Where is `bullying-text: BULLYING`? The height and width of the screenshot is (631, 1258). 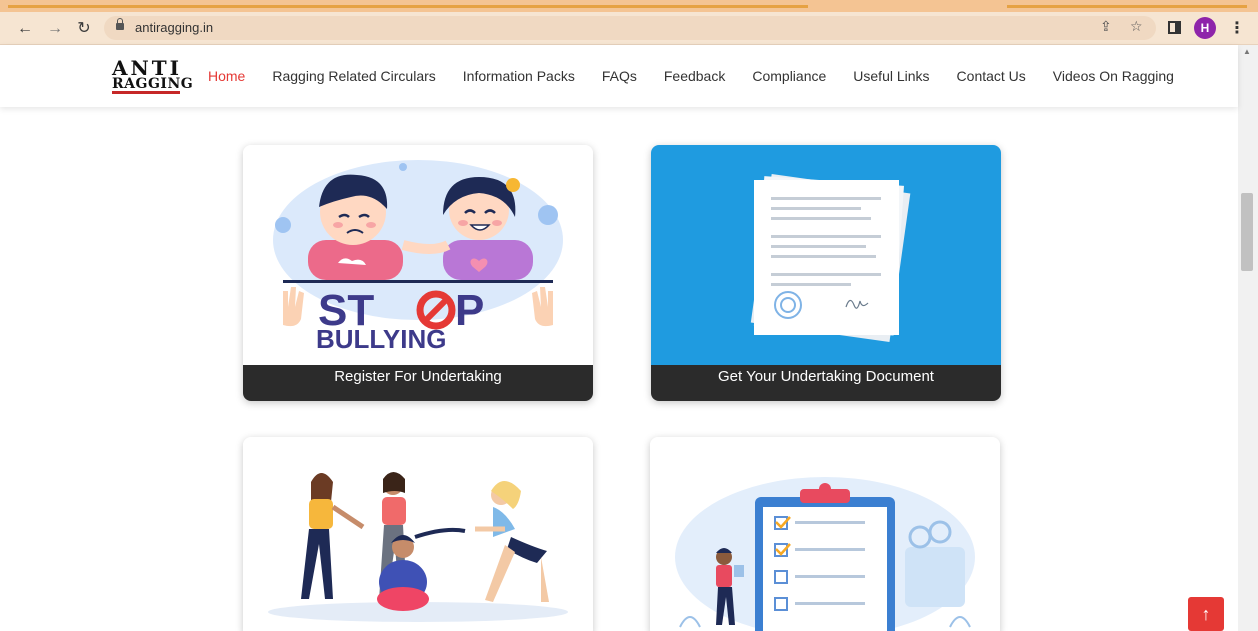
bullying-text: BULLYING is located at coordinates (381, 339).